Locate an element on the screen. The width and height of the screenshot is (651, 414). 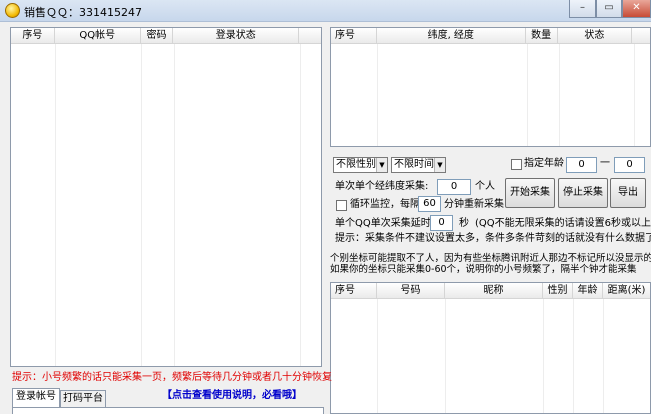
column-header-number: 号码 is located at coordinates (411, 291).